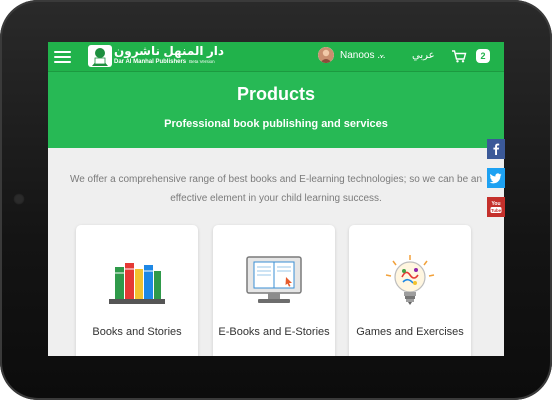  Describe the element at coordinates (410, 280) in the screenshot. I see `lightbulb-brain-icon` at that location.